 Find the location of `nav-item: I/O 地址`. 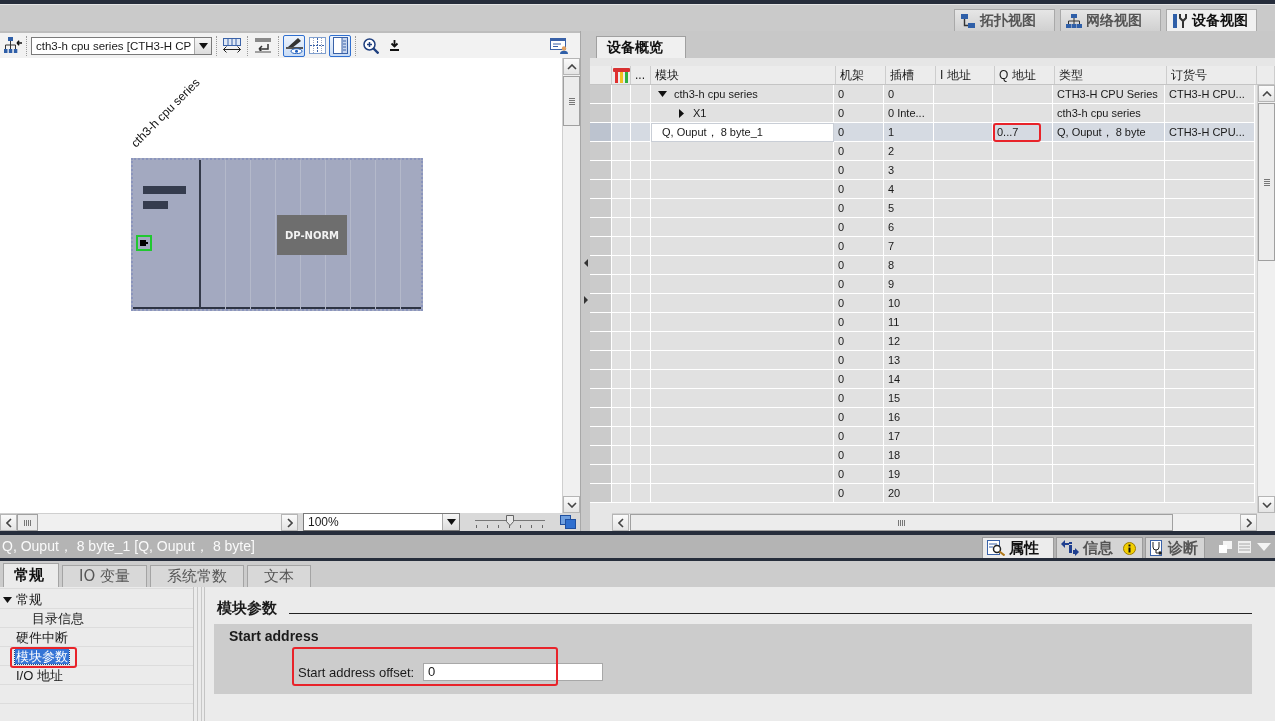

nav-item: I/O 地址 is located at coordinates (39, 675).